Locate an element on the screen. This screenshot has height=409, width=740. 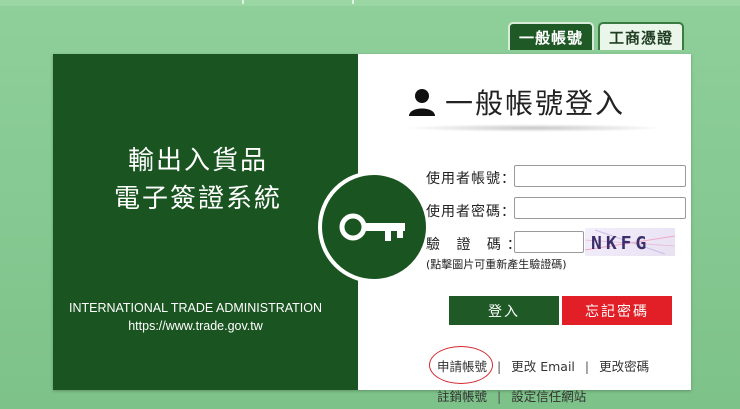
captcha-graphic: NKFG is located at coordinates (630, 242).